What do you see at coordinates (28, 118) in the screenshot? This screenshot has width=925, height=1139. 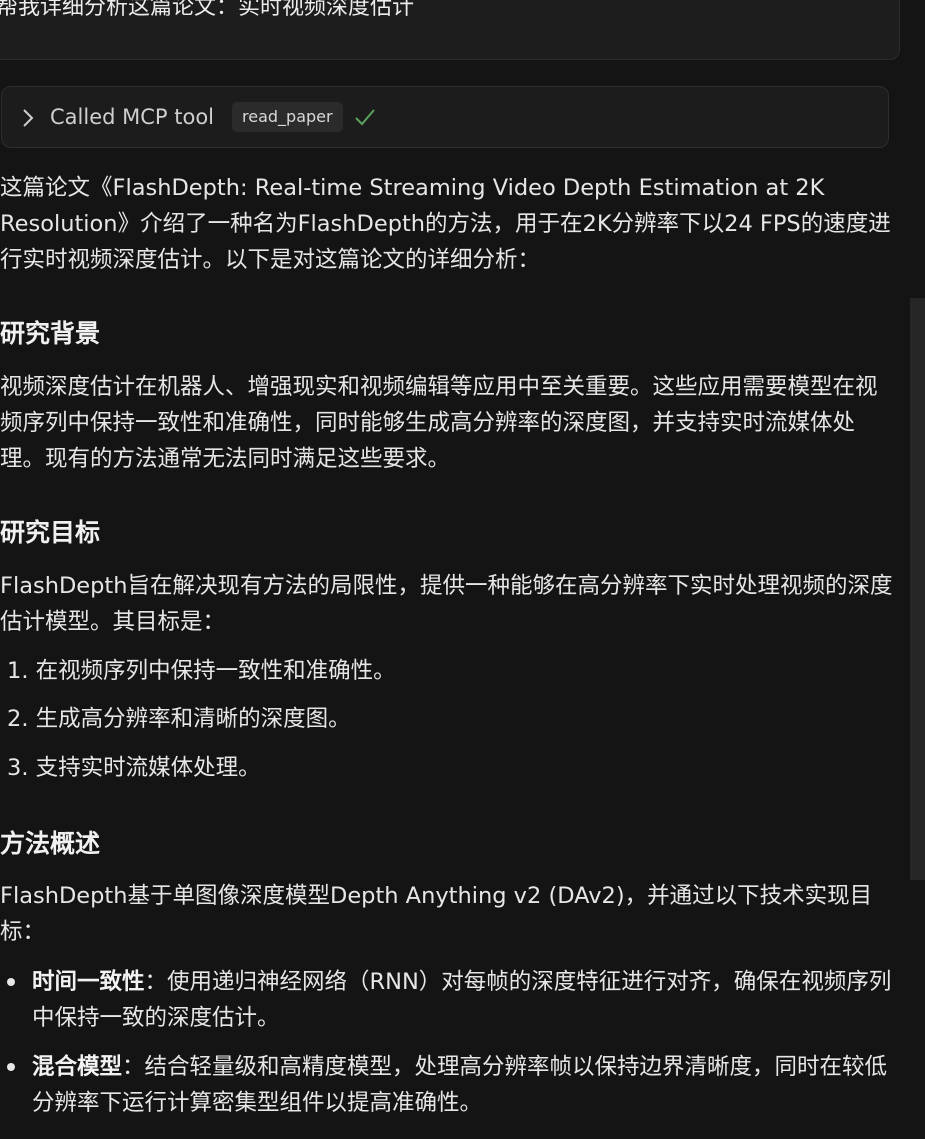 I see `chevron-right-icon` at bounding box center [28, 118].